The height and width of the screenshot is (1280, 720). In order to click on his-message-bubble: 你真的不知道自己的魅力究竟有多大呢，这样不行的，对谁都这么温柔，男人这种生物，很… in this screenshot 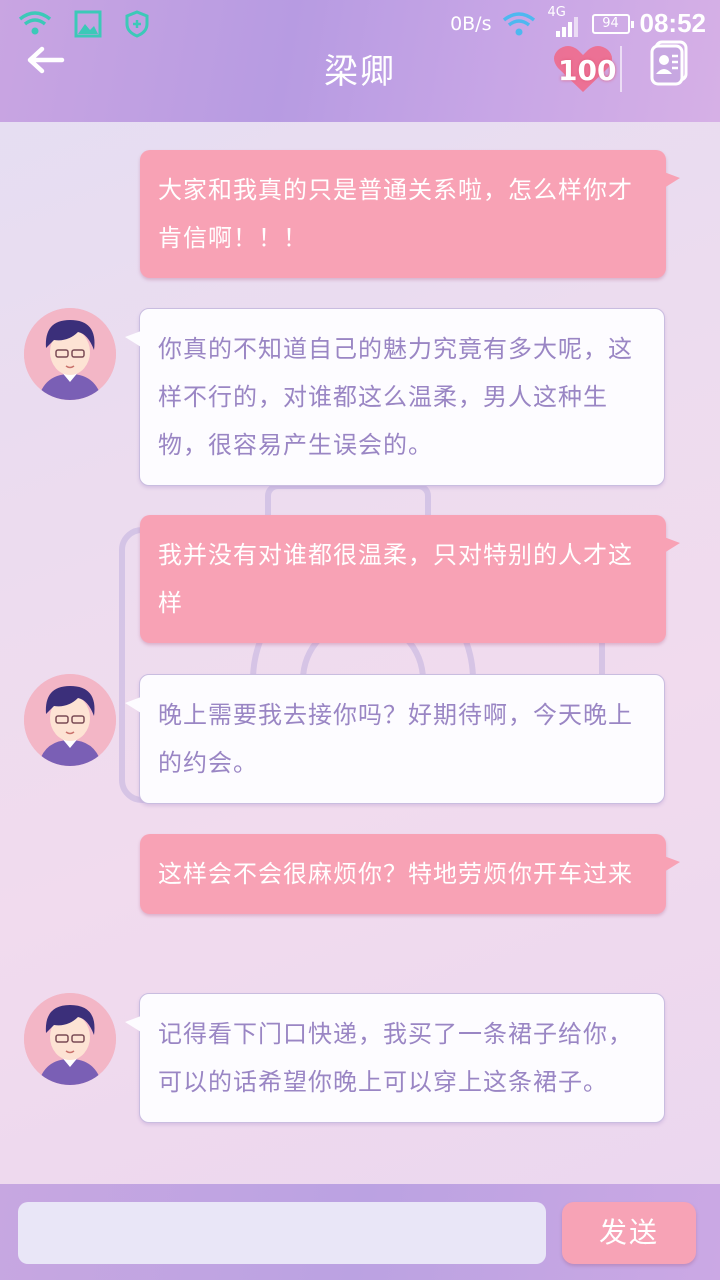, I will do `click(395, 397)`.